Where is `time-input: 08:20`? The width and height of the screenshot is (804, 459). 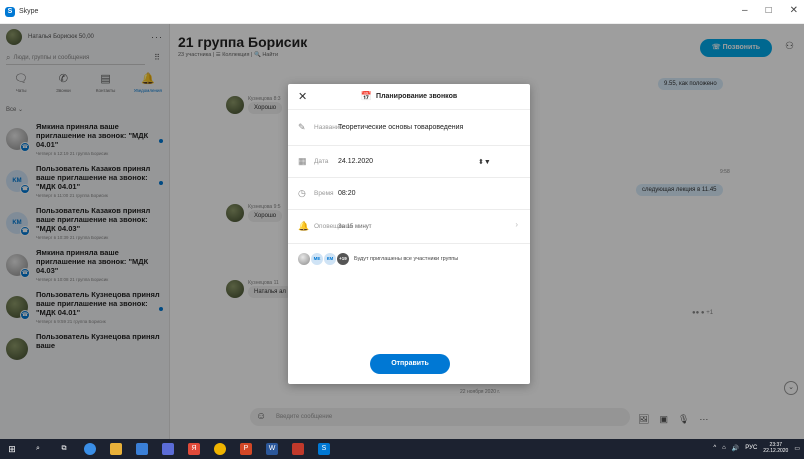
time-input: 08:20 is located at coordinates (347, 193).